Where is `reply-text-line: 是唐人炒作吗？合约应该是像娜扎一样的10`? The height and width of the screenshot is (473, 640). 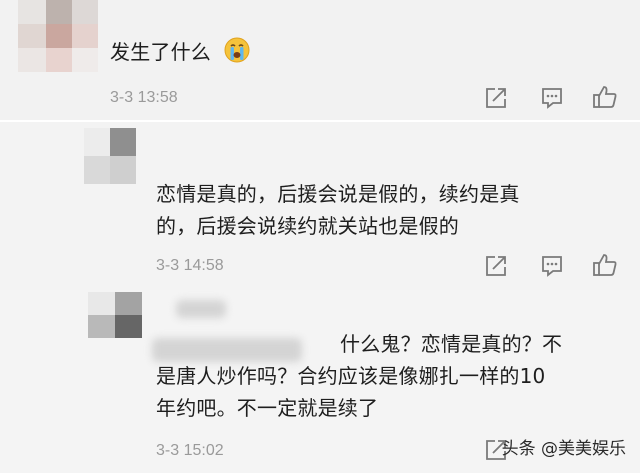
reply-text-line: 是唐人炒作吗？合约应该是像娜扎一样的10 is located at coordinates (351, 376).